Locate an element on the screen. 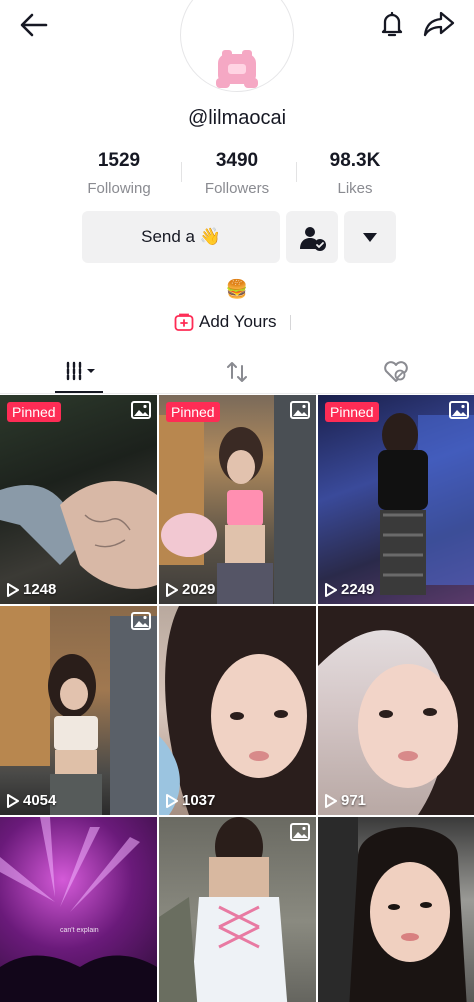 This screenshot has height=1002, width=474. bio-text: 🍔 is located at coordinates (237, 289).